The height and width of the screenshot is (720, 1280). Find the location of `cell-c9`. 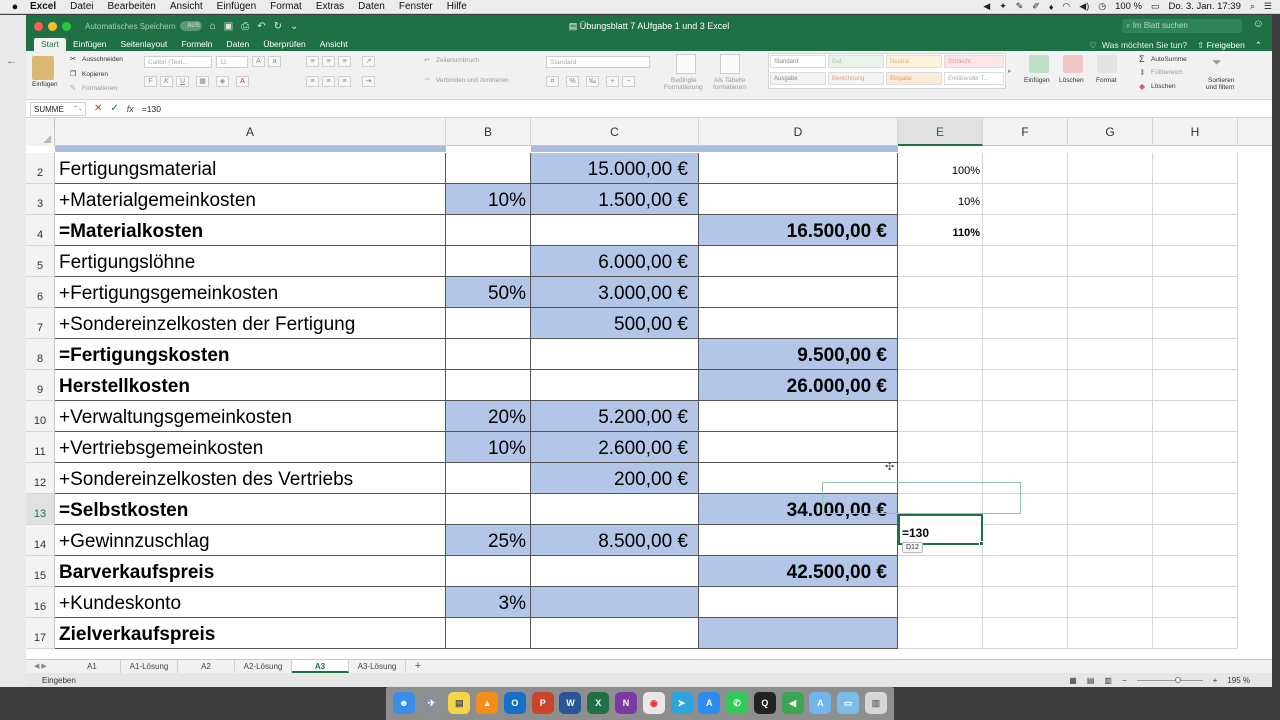

cell-c9 is located at coordinates (615, 385).